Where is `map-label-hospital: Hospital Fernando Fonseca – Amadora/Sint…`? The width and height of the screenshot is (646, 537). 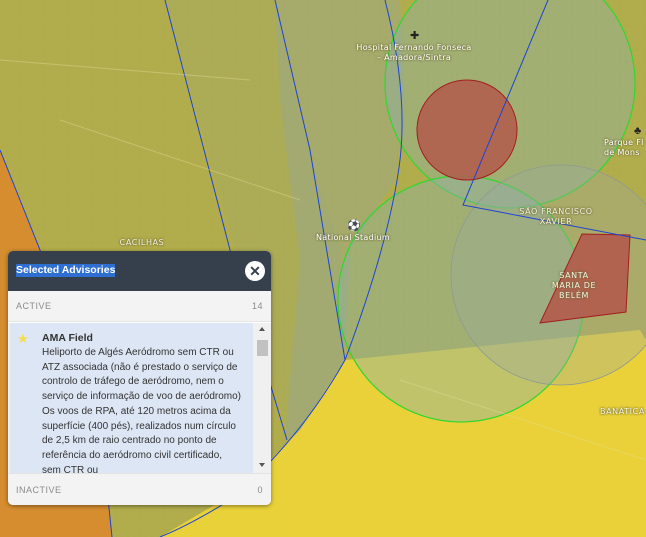
map-label-hospital: Hospital Fernando Fonseca – Amadora/Sint… is located at coordinates (414, 52).